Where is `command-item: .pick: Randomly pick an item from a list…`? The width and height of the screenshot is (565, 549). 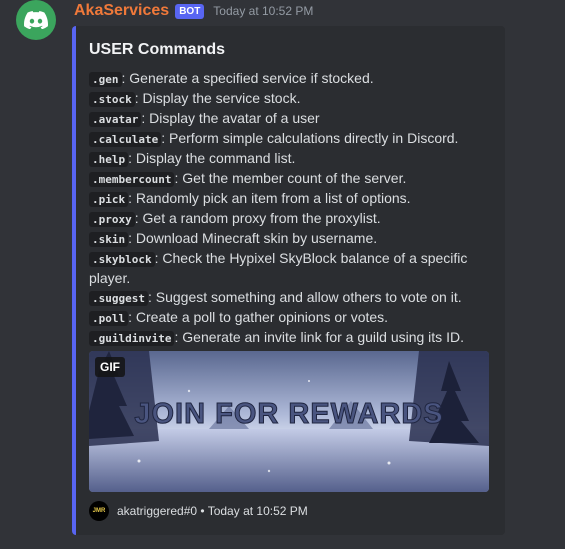 command-item: .pick: Randomly pick an item from a list… is located at coordinates (289, 199).